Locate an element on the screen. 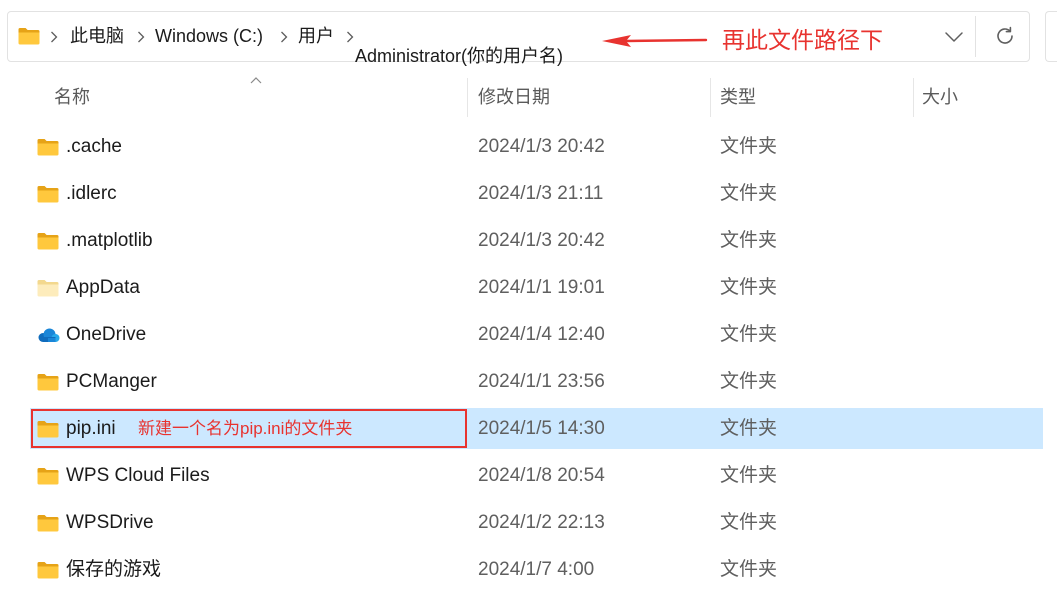  breadcrumb-drive-c: Windows (C:) is located at coordinates (209, 36).